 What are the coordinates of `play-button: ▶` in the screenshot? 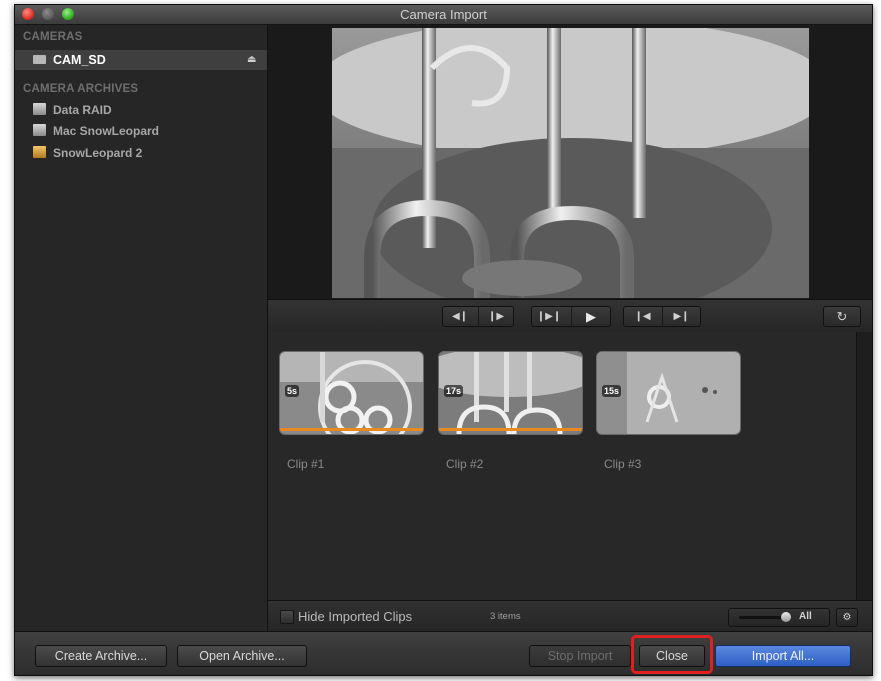 It's located at (590, 316).